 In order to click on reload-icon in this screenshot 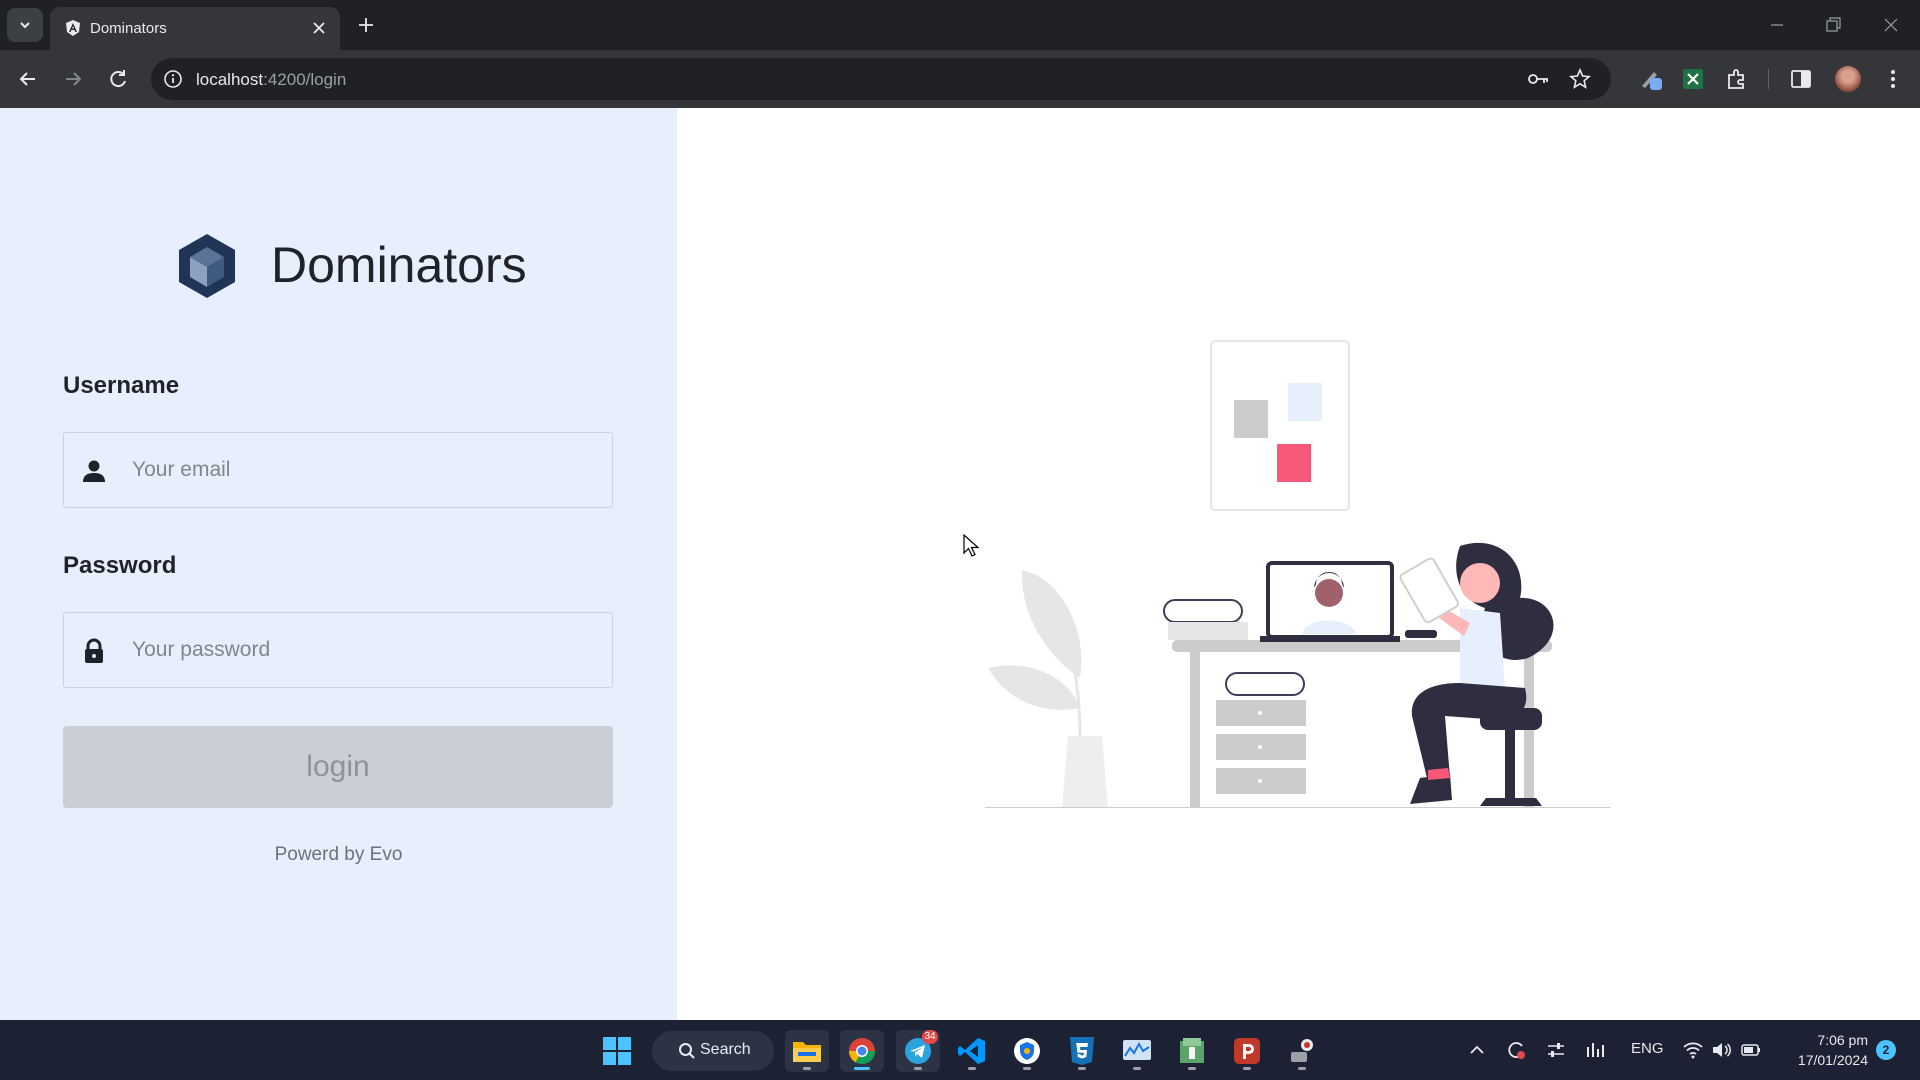, I will do `click(118, 79)`.